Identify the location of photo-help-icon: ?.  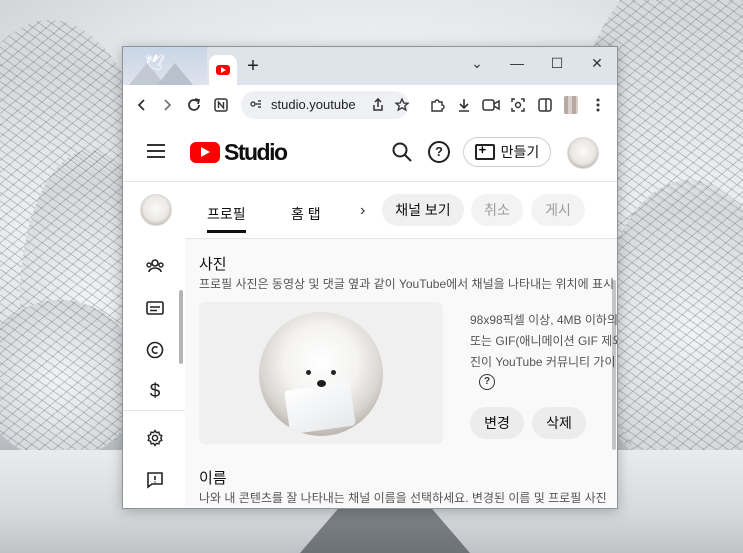
(487, 382).